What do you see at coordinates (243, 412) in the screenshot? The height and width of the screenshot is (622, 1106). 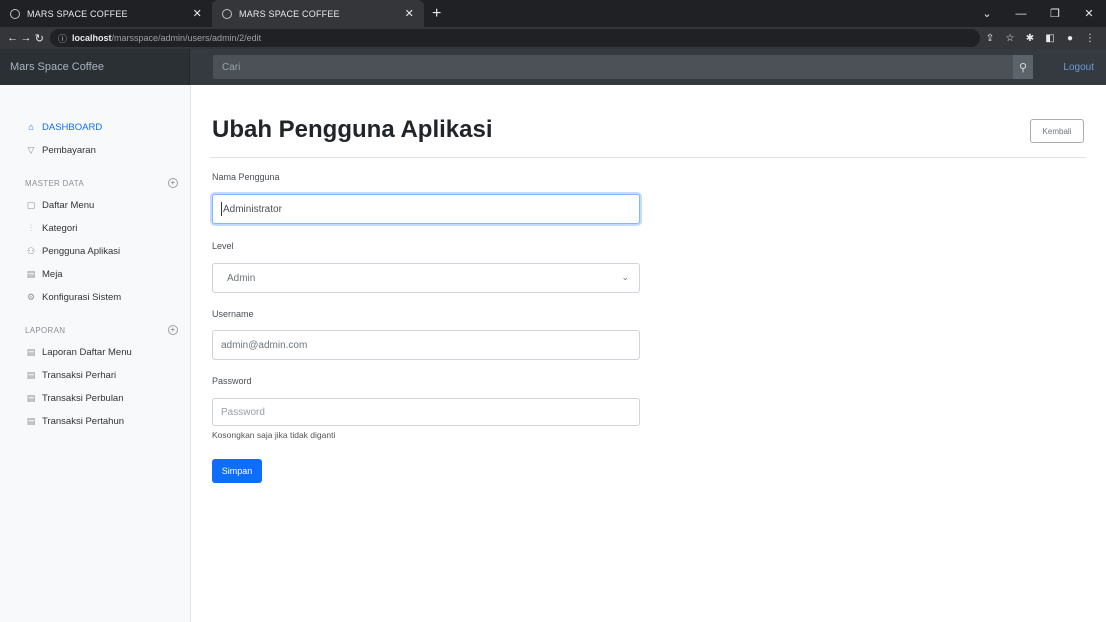 I see `password-placeholder: Password` at bounding box center [243, 412].